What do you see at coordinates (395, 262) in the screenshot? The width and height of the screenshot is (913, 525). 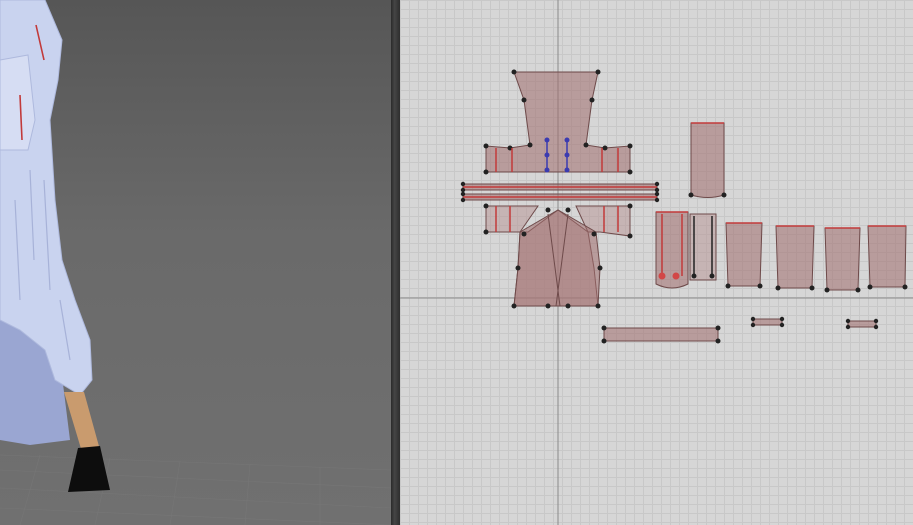 I see `viewport-splitter` at bounding box center [395, 262].